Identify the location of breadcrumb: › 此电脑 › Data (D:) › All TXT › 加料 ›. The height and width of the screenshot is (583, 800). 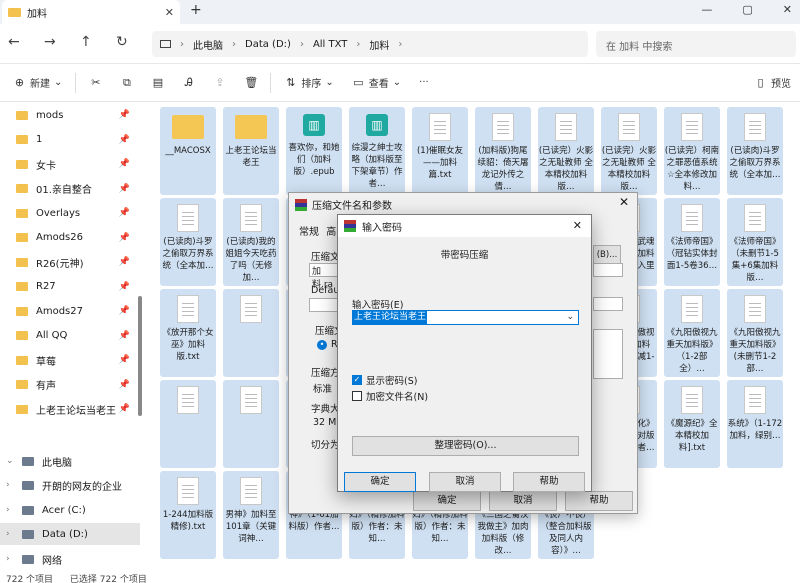
(370, 44).